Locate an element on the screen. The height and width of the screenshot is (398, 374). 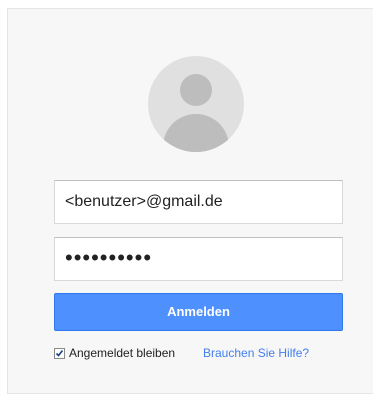
stay-signed-in-checkbox is located at coordinates (59, 353).